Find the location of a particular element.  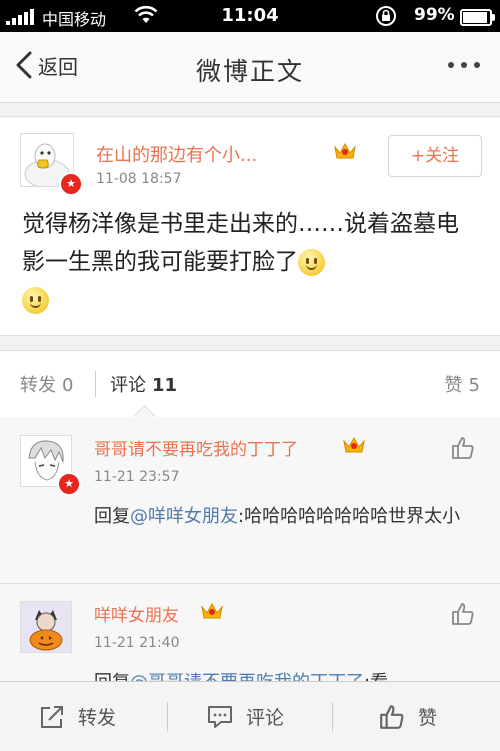

status-bar: 中国移动 11:04 99% is located at coordinates (250, 16).